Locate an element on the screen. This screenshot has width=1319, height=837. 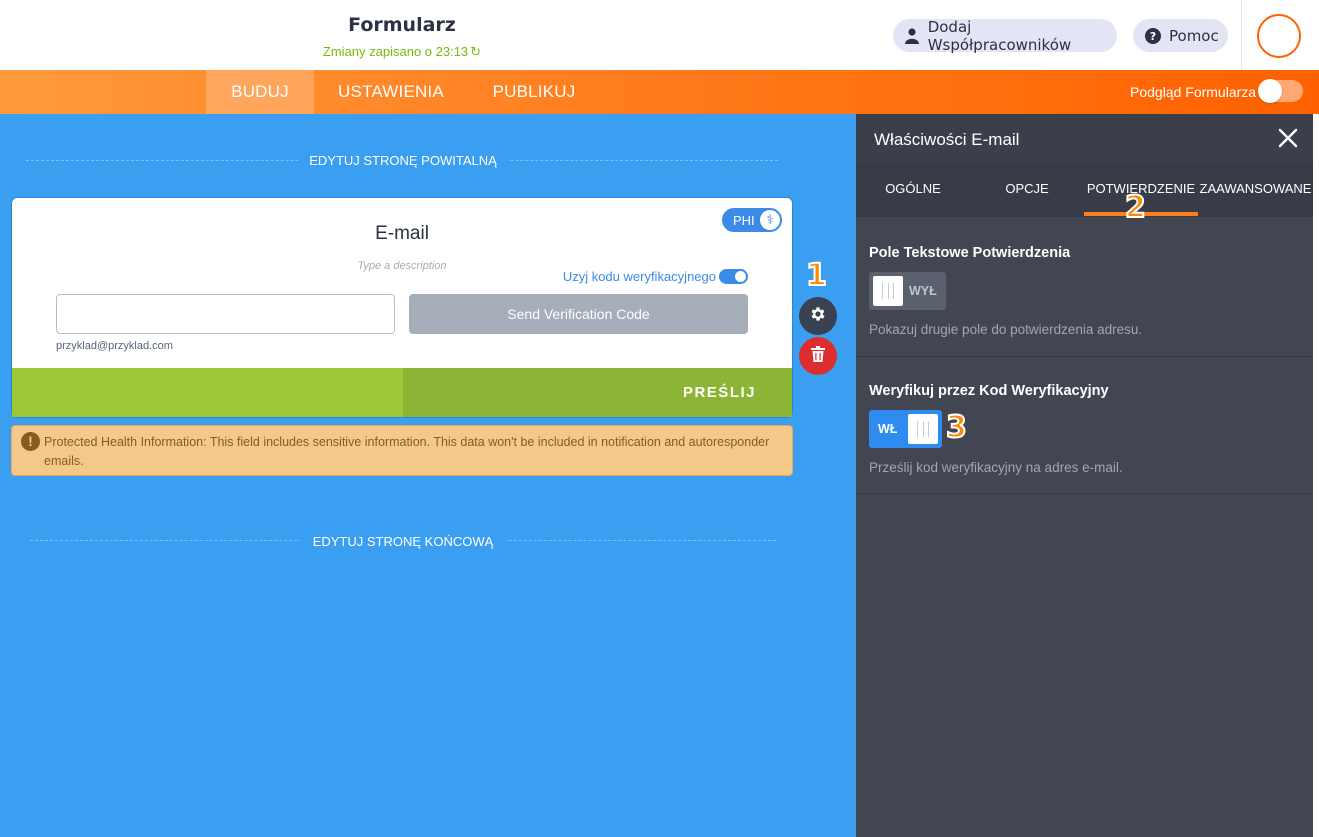
submit-bar-left is located at coordinates (207, 392).